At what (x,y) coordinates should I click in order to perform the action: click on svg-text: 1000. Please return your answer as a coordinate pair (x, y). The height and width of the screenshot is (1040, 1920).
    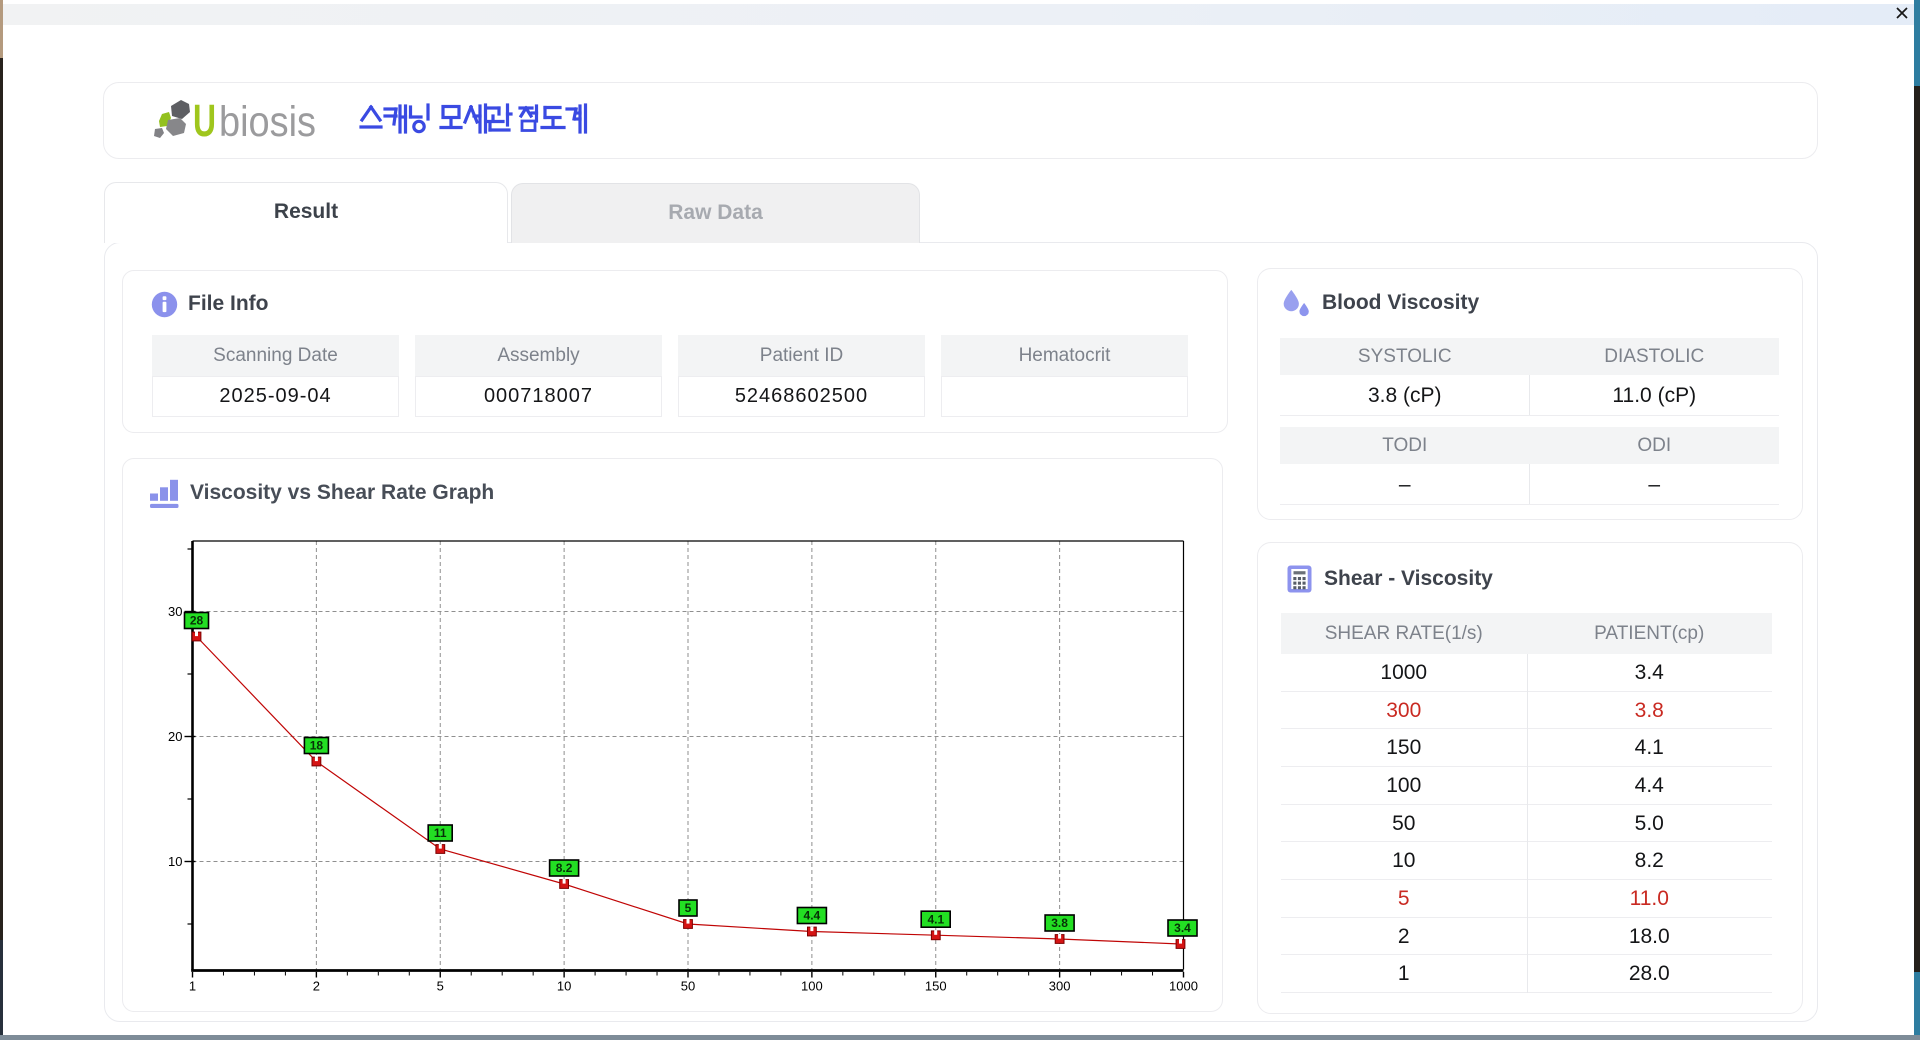
    Looking at the image, I should click on (1183, 986).